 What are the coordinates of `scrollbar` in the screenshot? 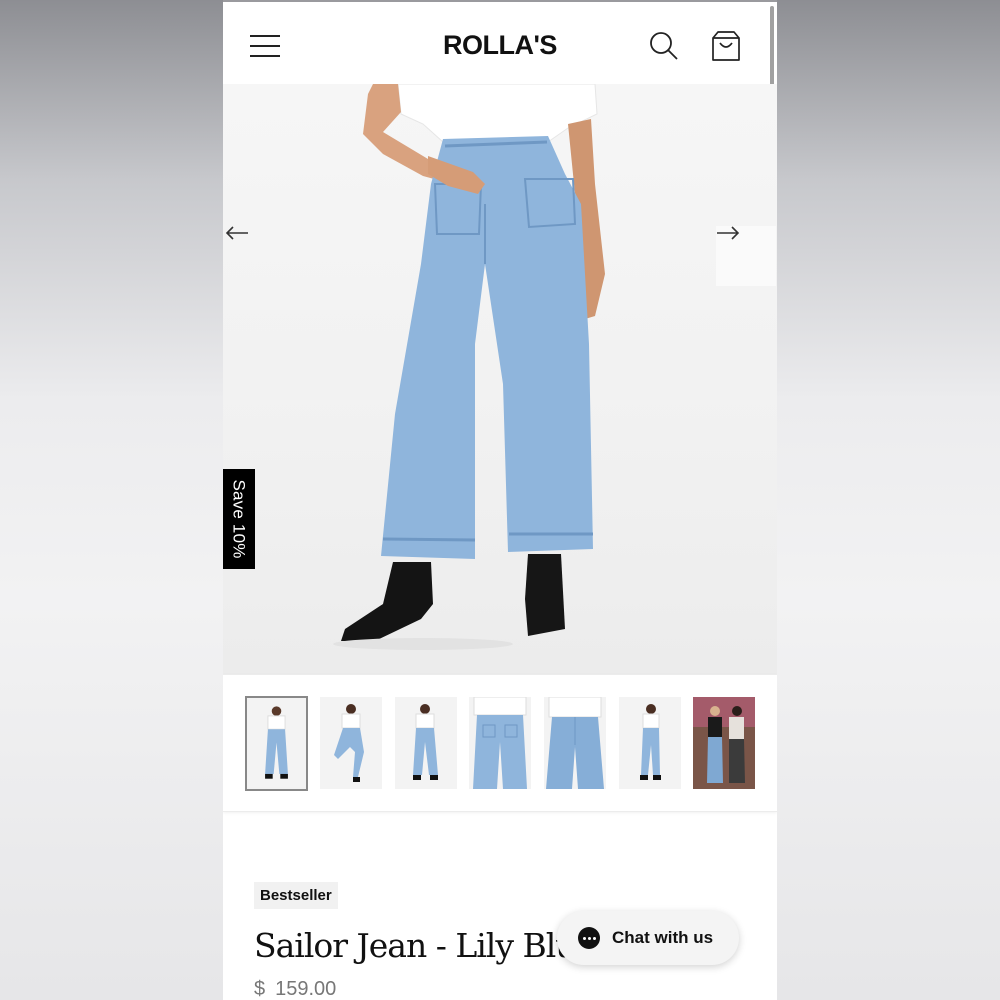 It's located at (772, 50).